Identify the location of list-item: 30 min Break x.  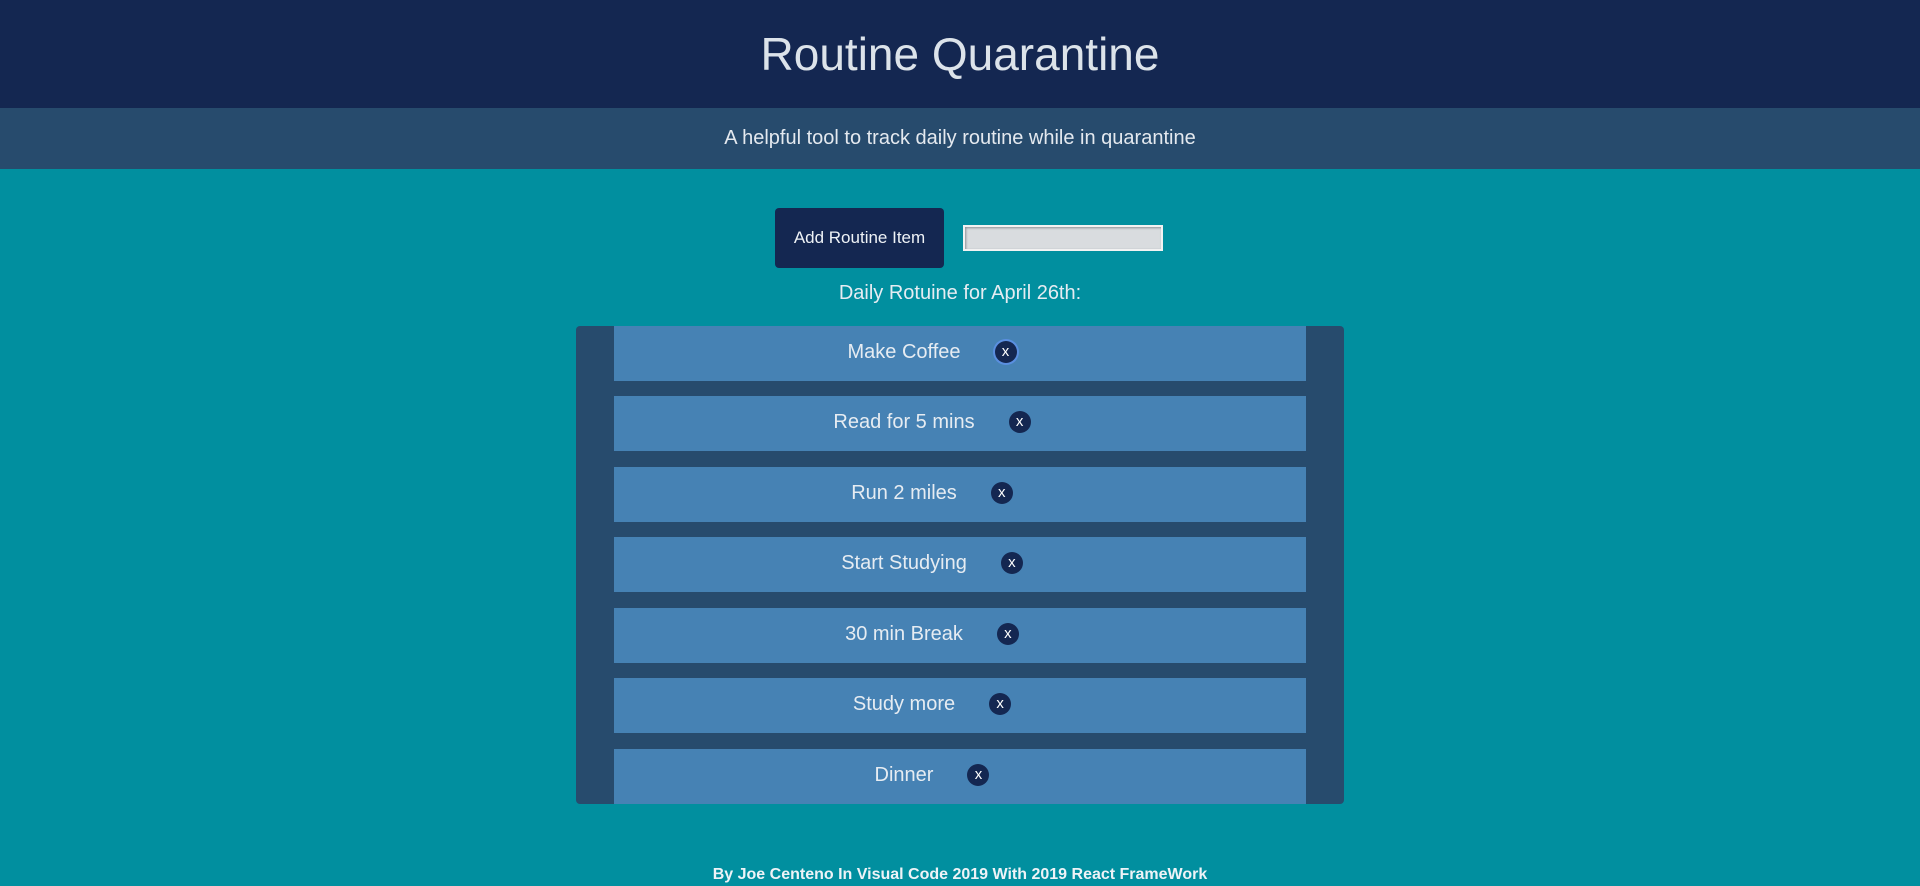
(960, 635).